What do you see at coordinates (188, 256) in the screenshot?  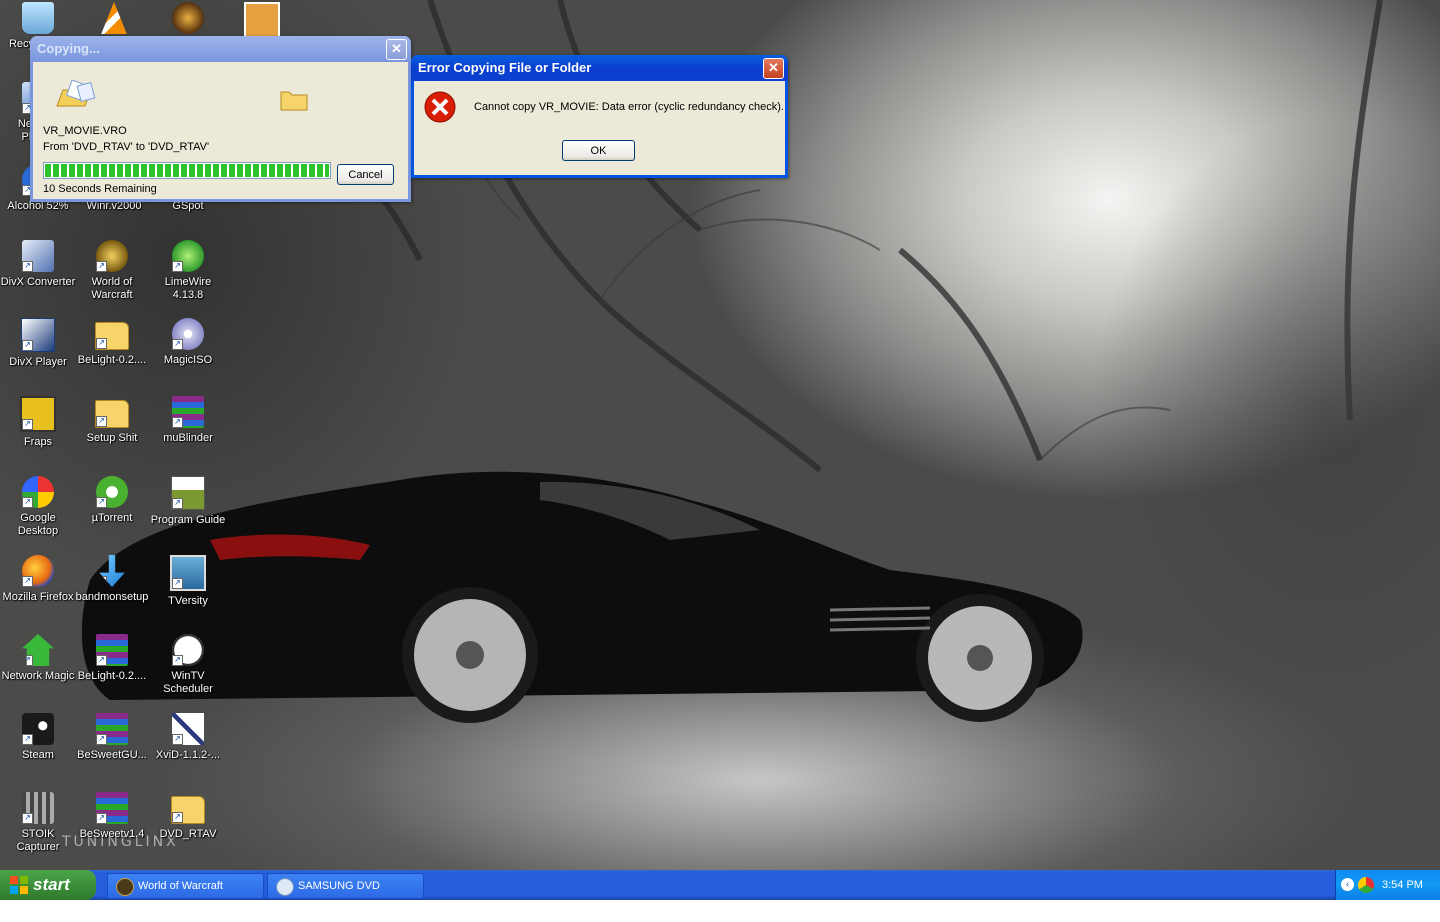 I see `limewire-icon: ↗` at bounding box center [188, 256].